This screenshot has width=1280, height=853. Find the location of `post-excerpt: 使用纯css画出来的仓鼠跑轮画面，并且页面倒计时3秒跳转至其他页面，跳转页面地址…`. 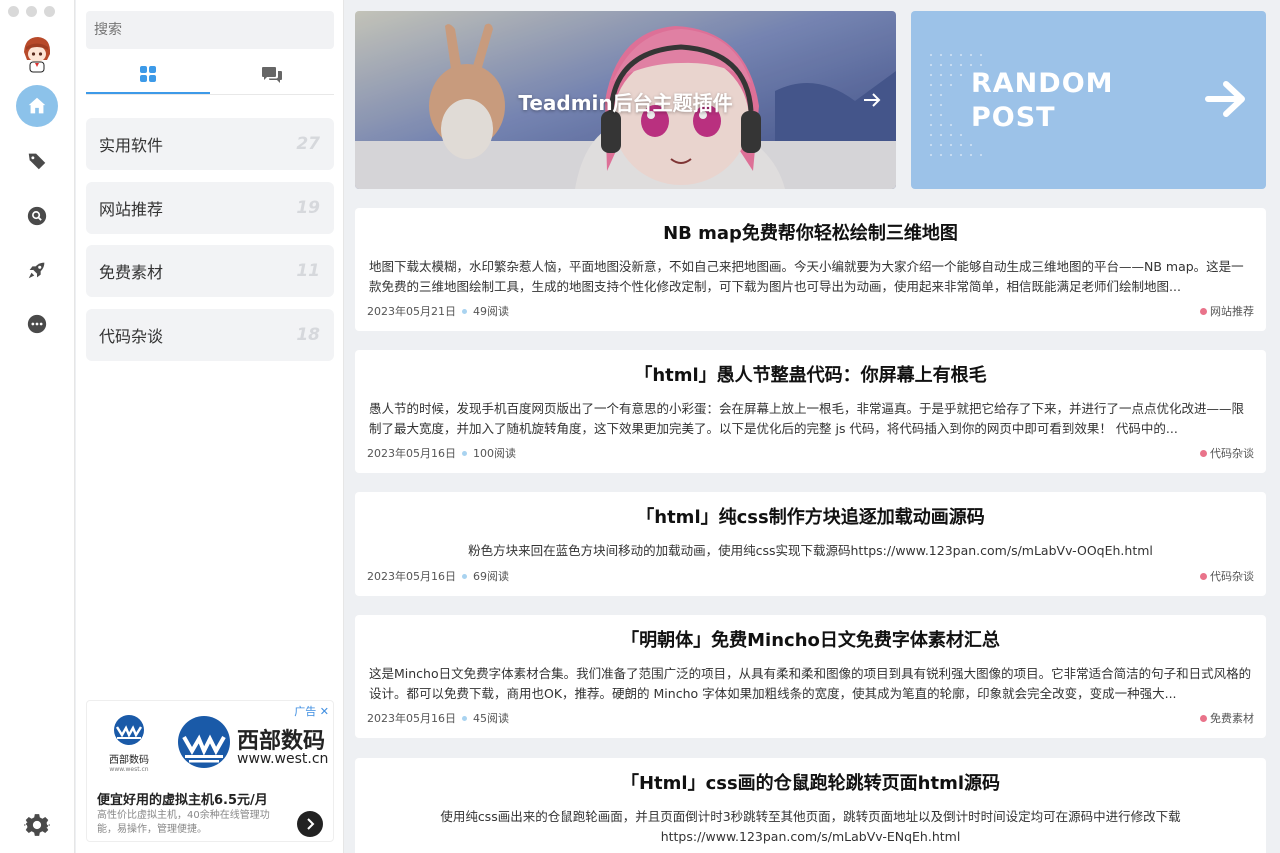

post-excerpt: 使用纯css画出来的仓鼠跑轮画面，并且页面倒计时3秒跳转至其他页面，跳转页面地址… is located at coordinates (810, 826).